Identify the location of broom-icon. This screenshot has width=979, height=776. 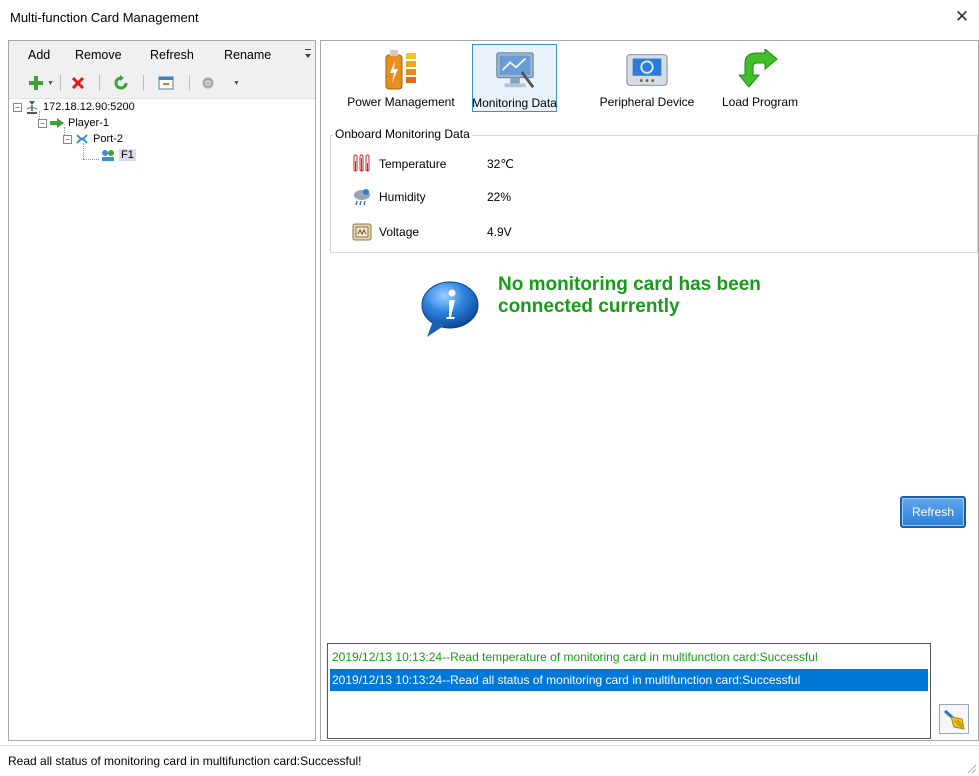
(954, 719).